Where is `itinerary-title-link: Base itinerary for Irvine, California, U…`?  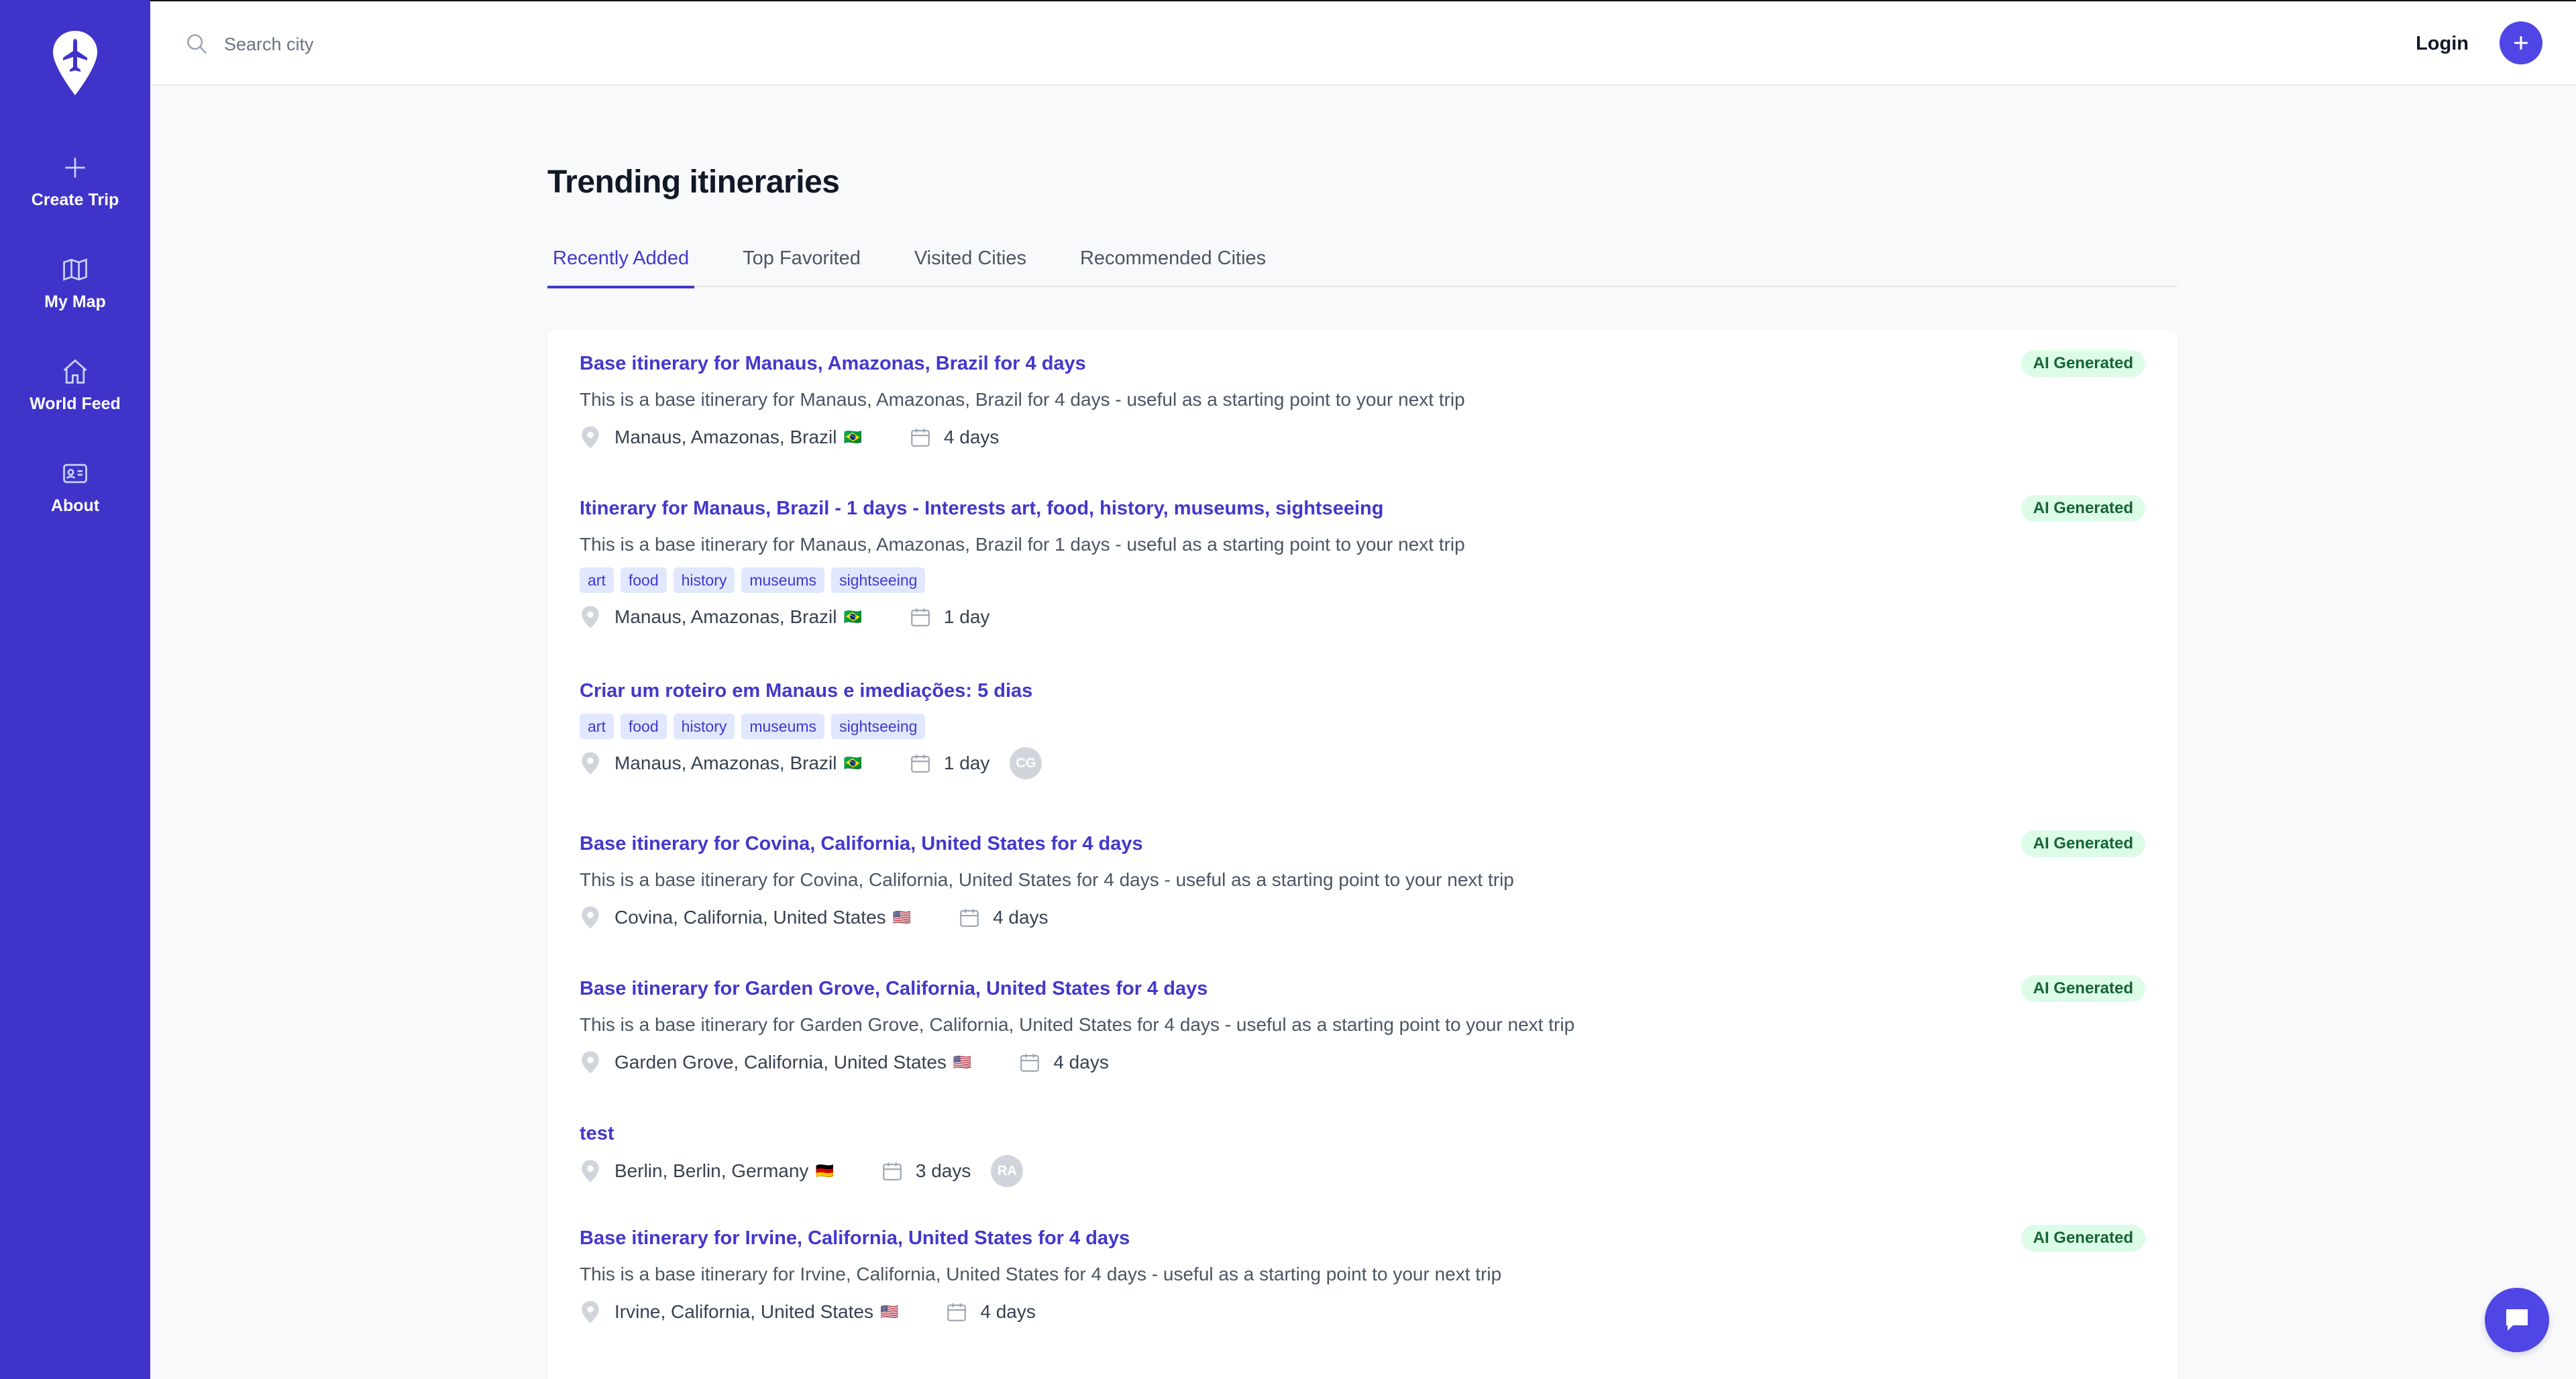 itinerary-title-link: Base itinerary for Irvine, California, U… is located at coordinates (1362, 1238).